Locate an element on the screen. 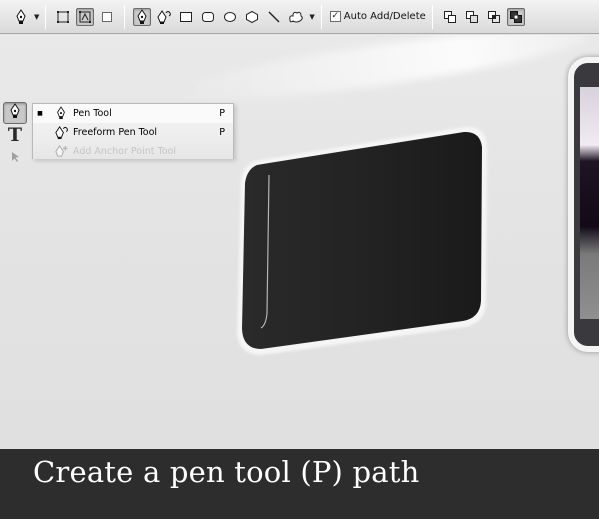 The width and height of the screenshot is (599, 519). paths-icon is located at coordinates (85, 16).